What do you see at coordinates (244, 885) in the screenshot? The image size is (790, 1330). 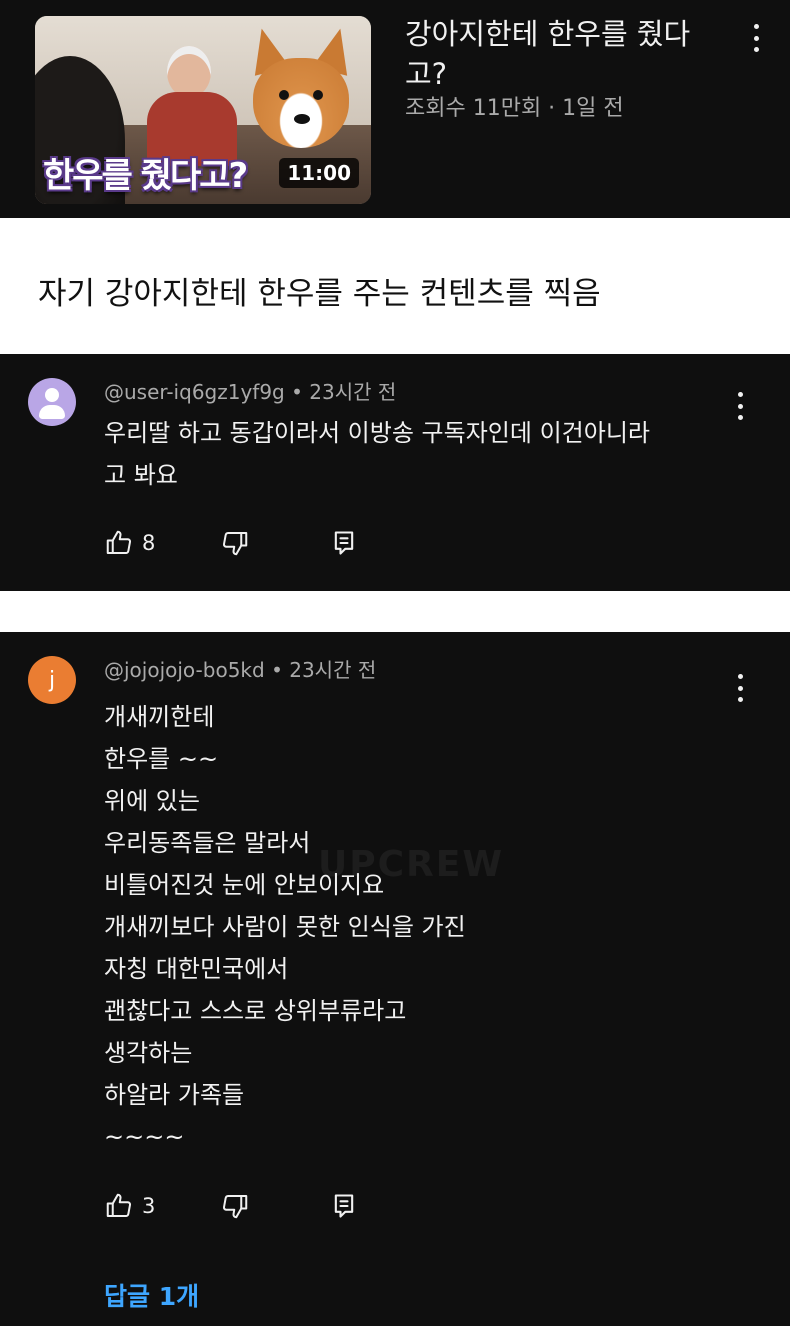 I see `comment-line: 비틀어진것 눈에 안보이지요` at bounding box center [244, 885].